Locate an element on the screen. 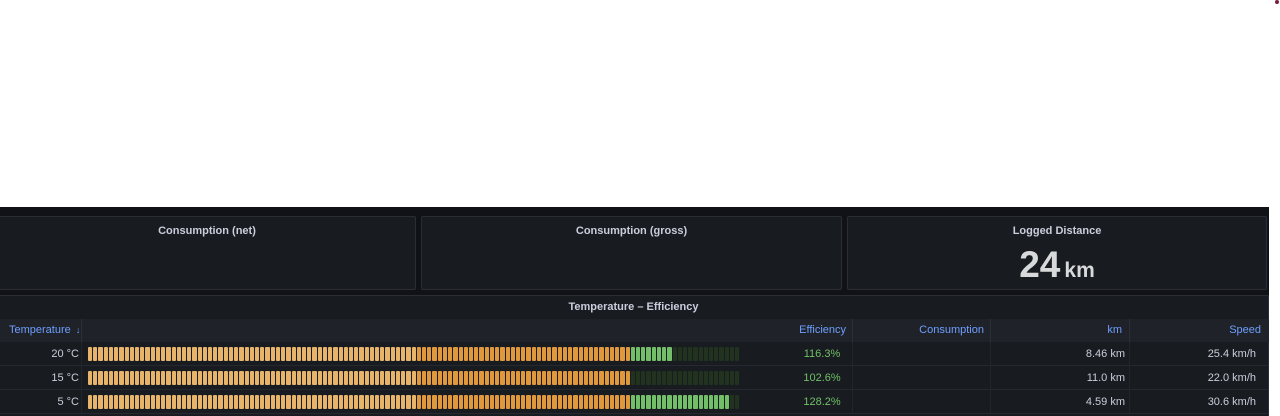 The height and width of the screenshot is (416, 1280). table-row: 20 °C 116.3% 8.46 km 25.4 km/h is located at coordinates (634, 354).